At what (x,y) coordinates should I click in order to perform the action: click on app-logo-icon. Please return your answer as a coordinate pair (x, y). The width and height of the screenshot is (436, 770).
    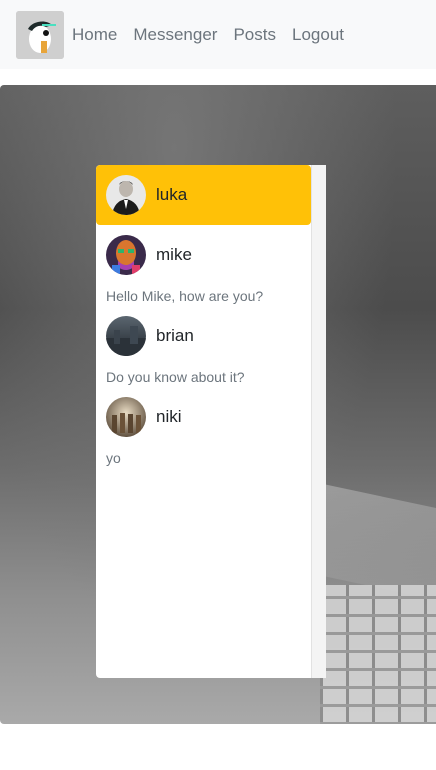
    Looking at the image, I should click on (40, 34).